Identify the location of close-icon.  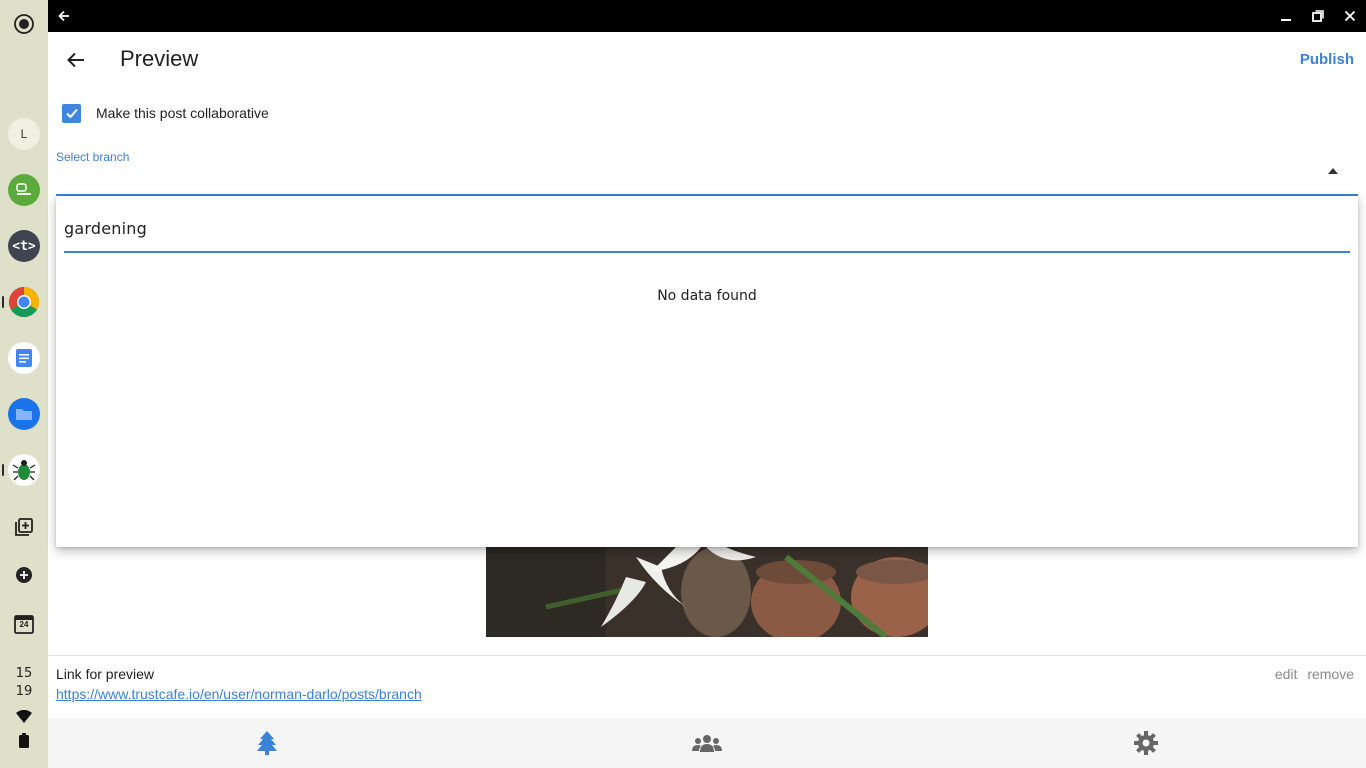
(1350, 16).